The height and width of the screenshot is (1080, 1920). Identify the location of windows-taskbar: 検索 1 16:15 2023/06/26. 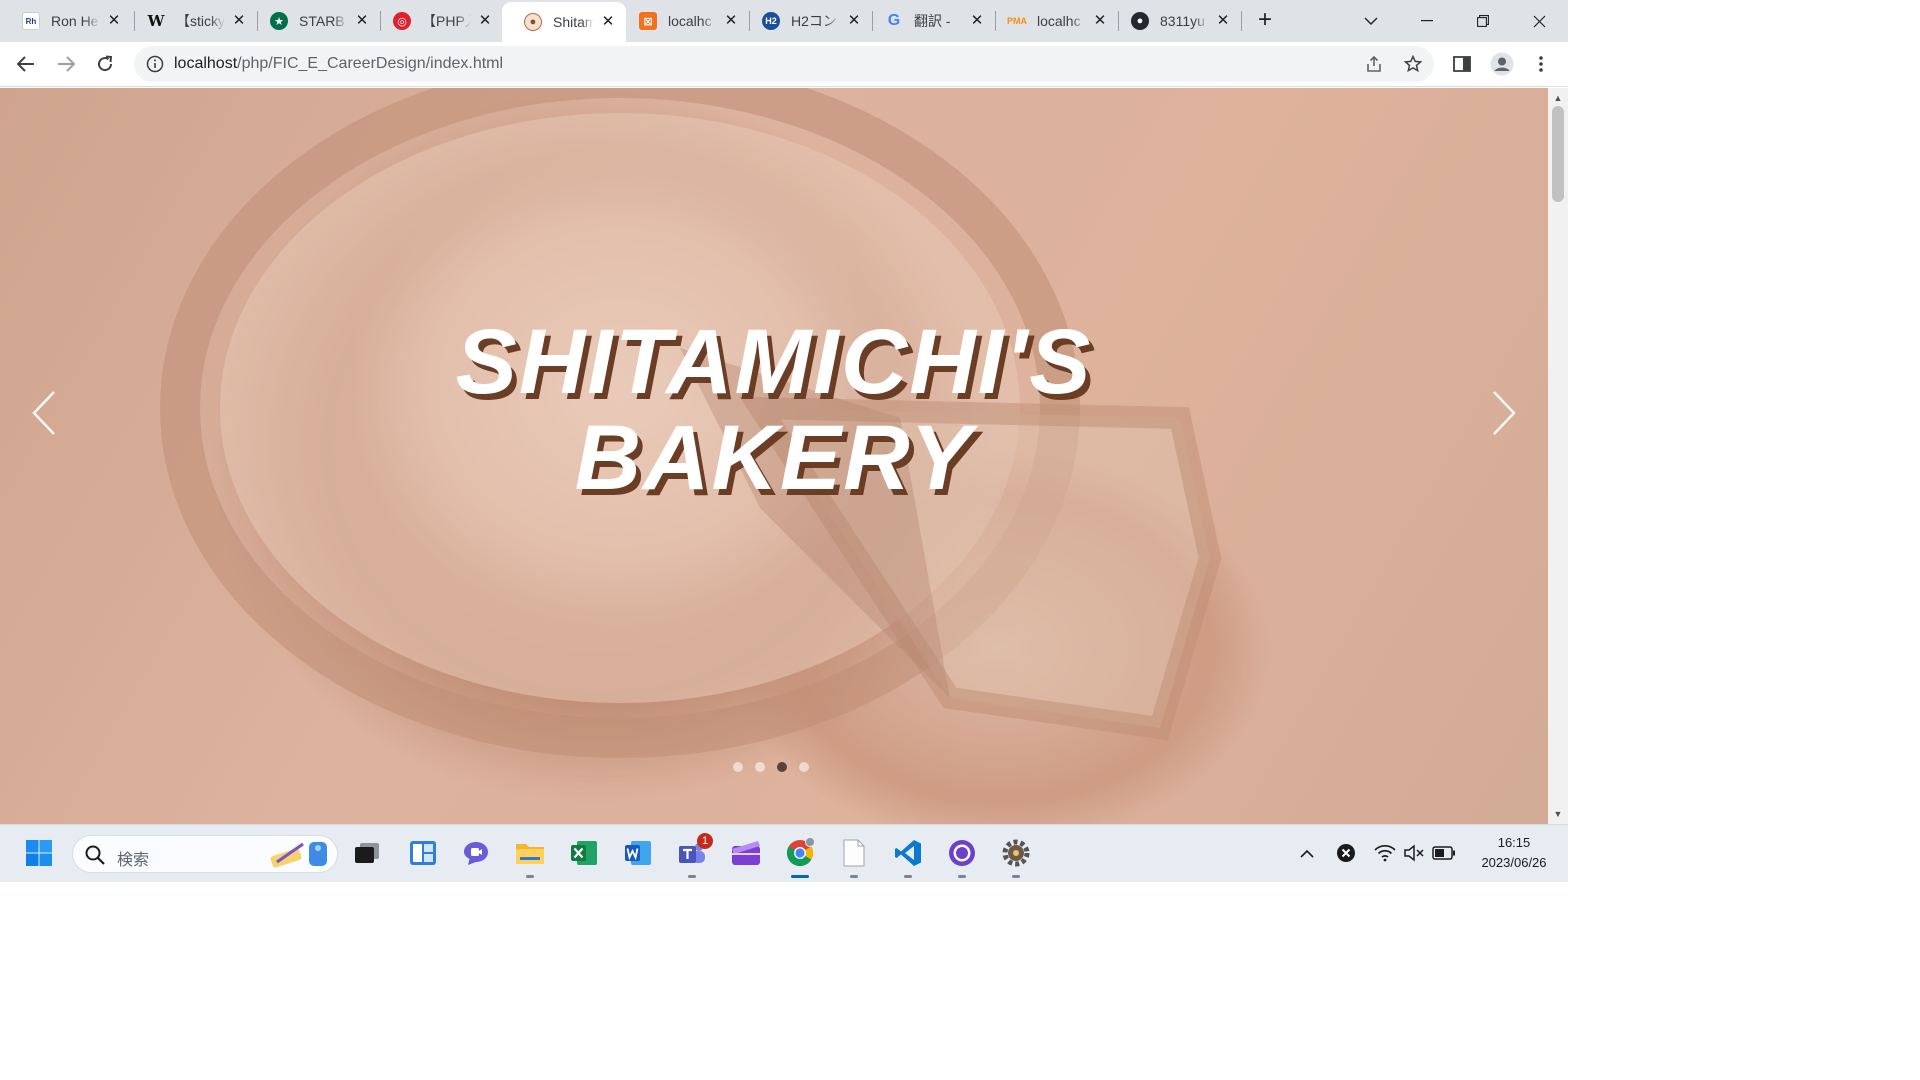
(784, 853).